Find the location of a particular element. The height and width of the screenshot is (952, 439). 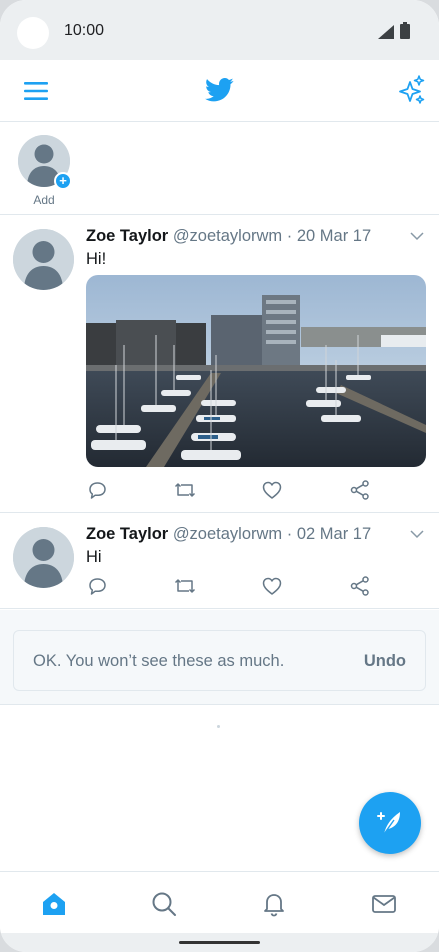

feedback-section: OK. You won’t see these as much. Undo is located at coordinates (219, 657).